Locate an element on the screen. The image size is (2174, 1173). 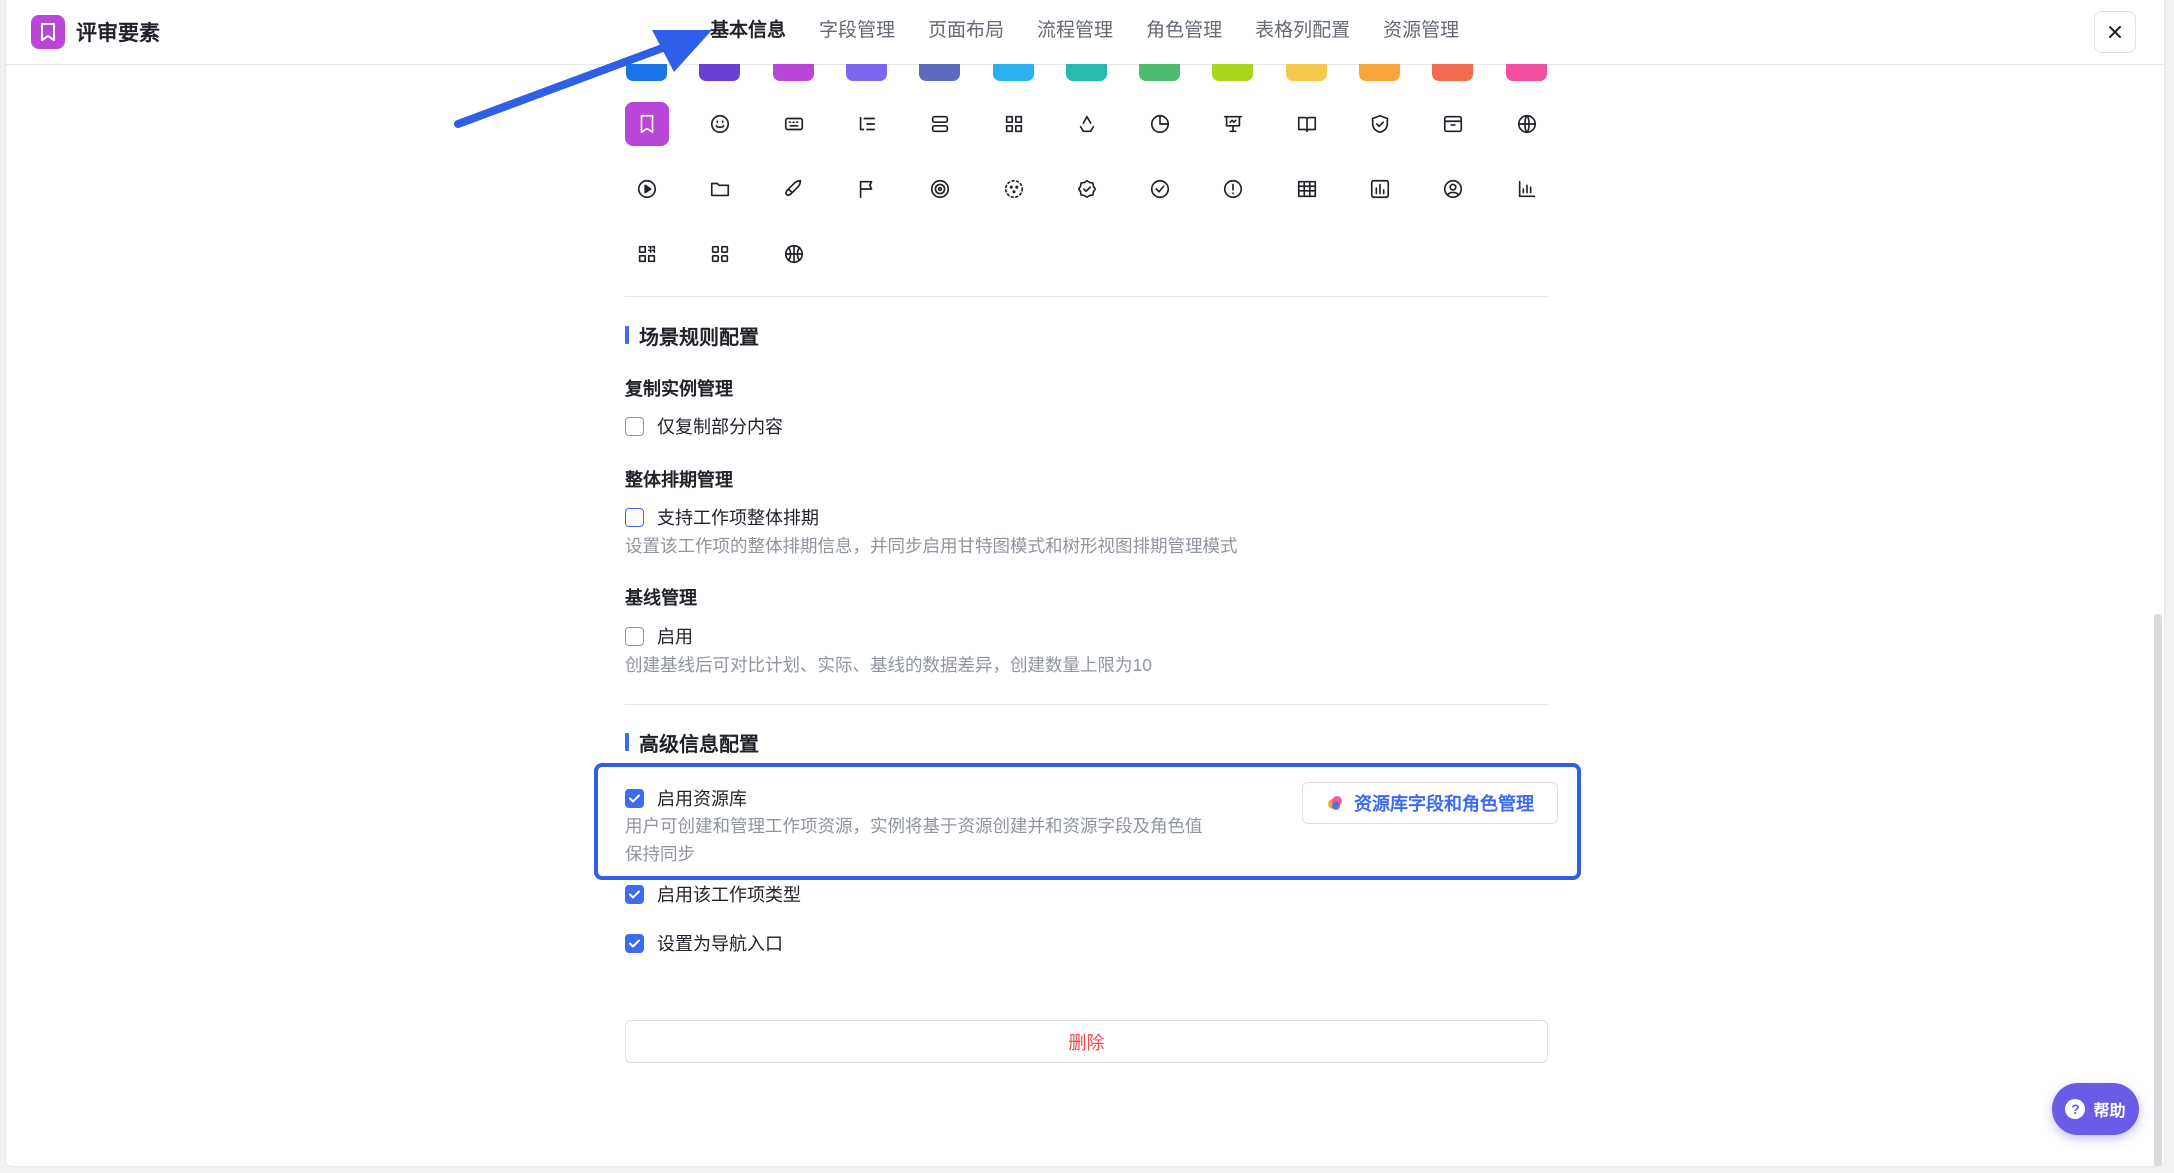
header-bar: 评审要素 基本信息 字段管理 页面布局 流程管理 角色管理 表格列配置 资源管理 is located at coordinates (1085, 32).